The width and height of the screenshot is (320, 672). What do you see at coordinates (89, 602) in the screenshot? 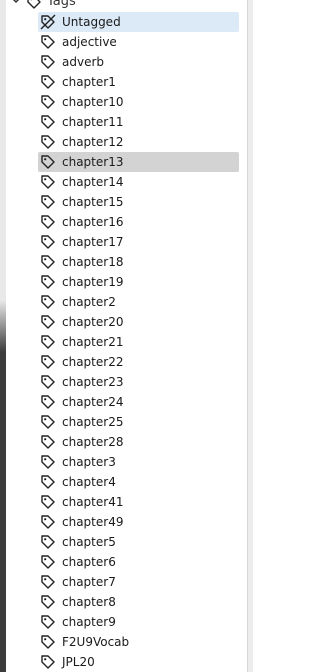
I see `tag-item-label: chapter8` at bounding box center [89, 602].